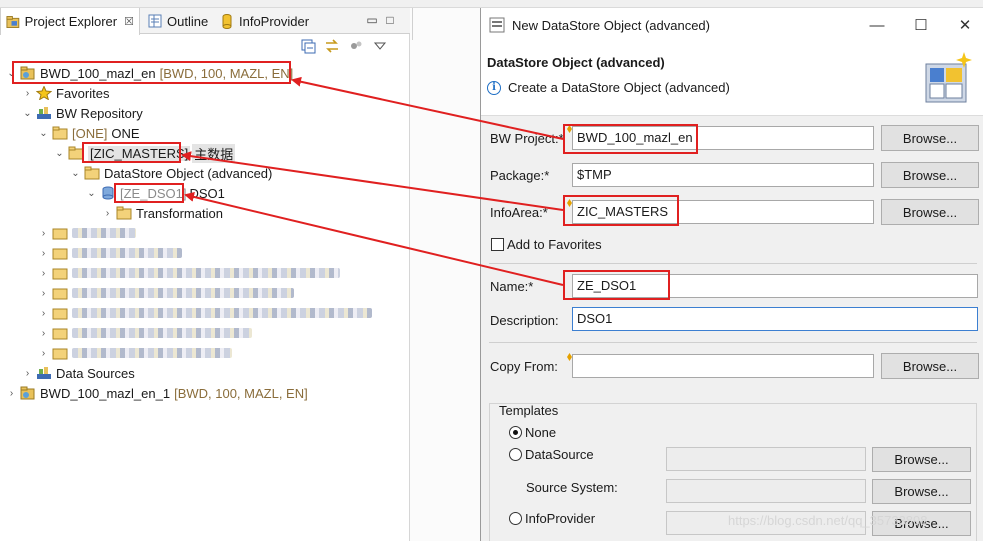  What do you see at coordinates (372, 20) in the screenshot?
I see `minimize-icon: ▭` at bounding box center [372, 20].